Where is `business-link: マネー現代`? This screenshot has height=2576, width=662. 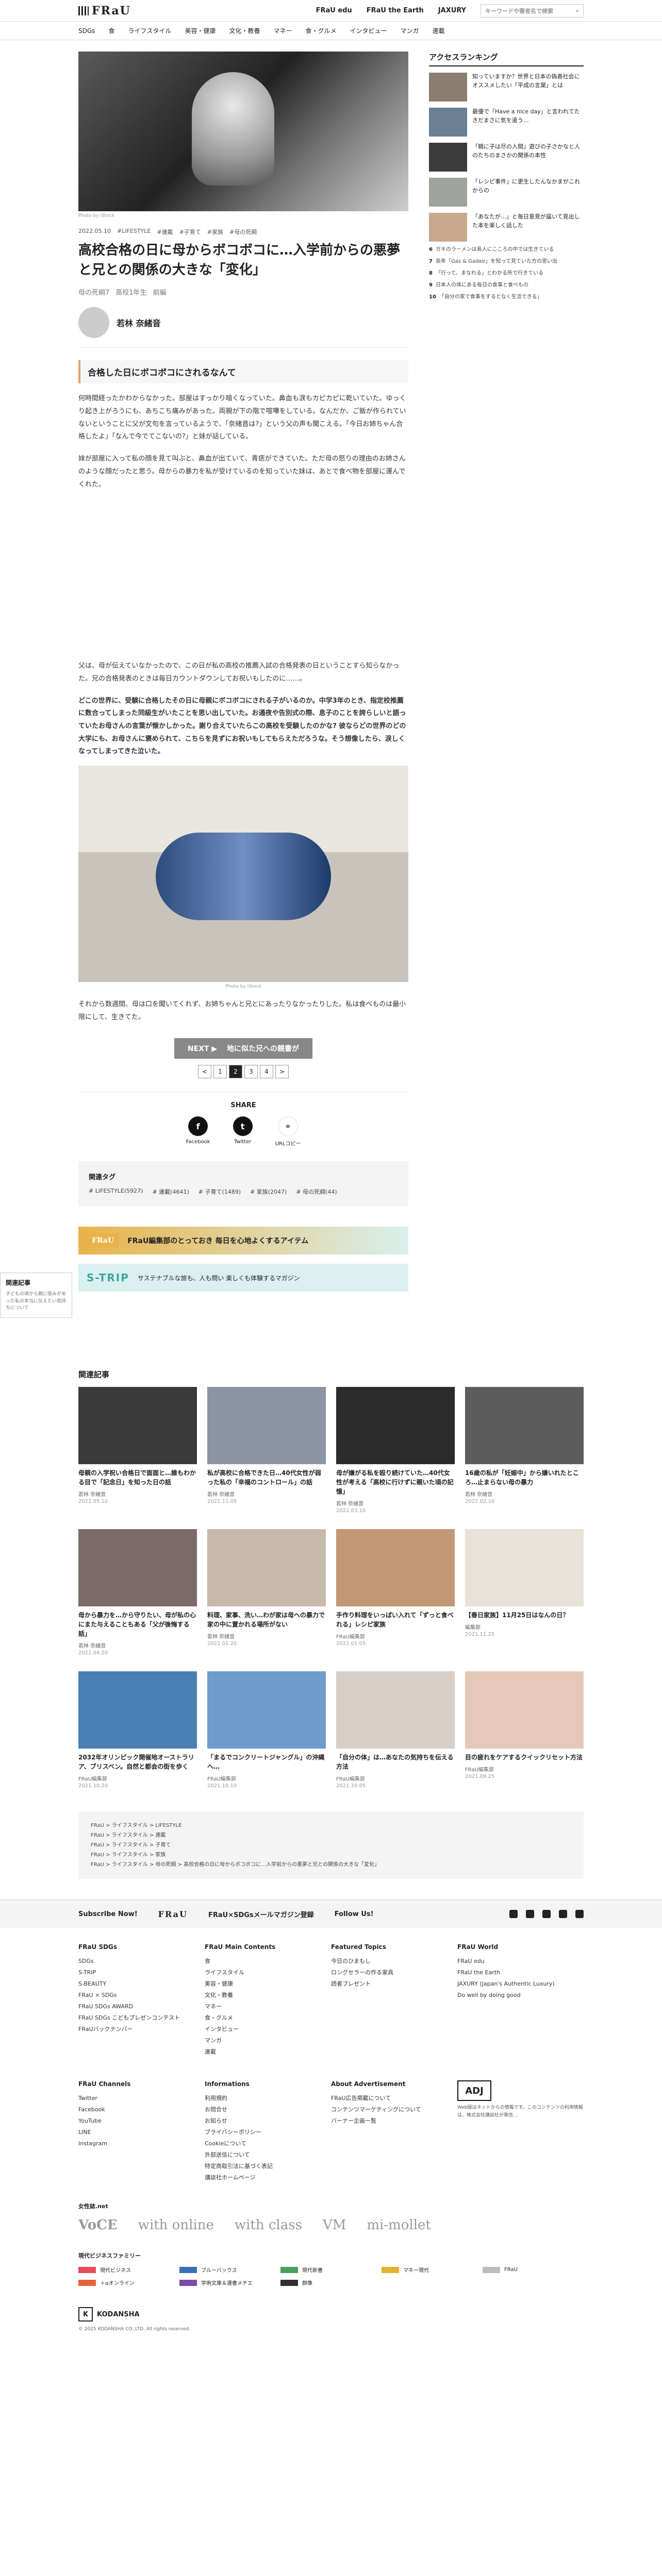
business-link: マネー現代 is located at coordinates (432, 2270).